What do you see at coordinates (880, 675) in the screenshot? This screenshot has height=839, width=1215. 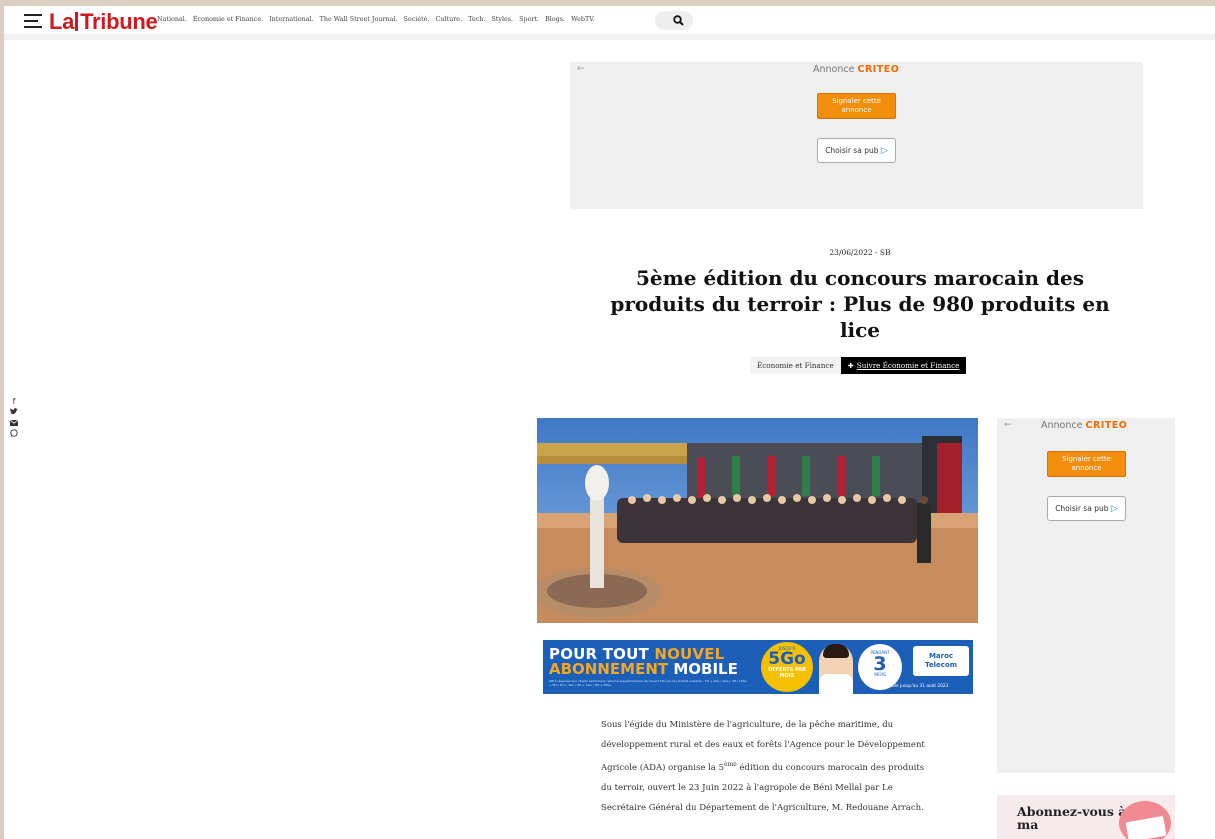 I see `badge3-sub: MOIS` at bounding box center [880, 675].